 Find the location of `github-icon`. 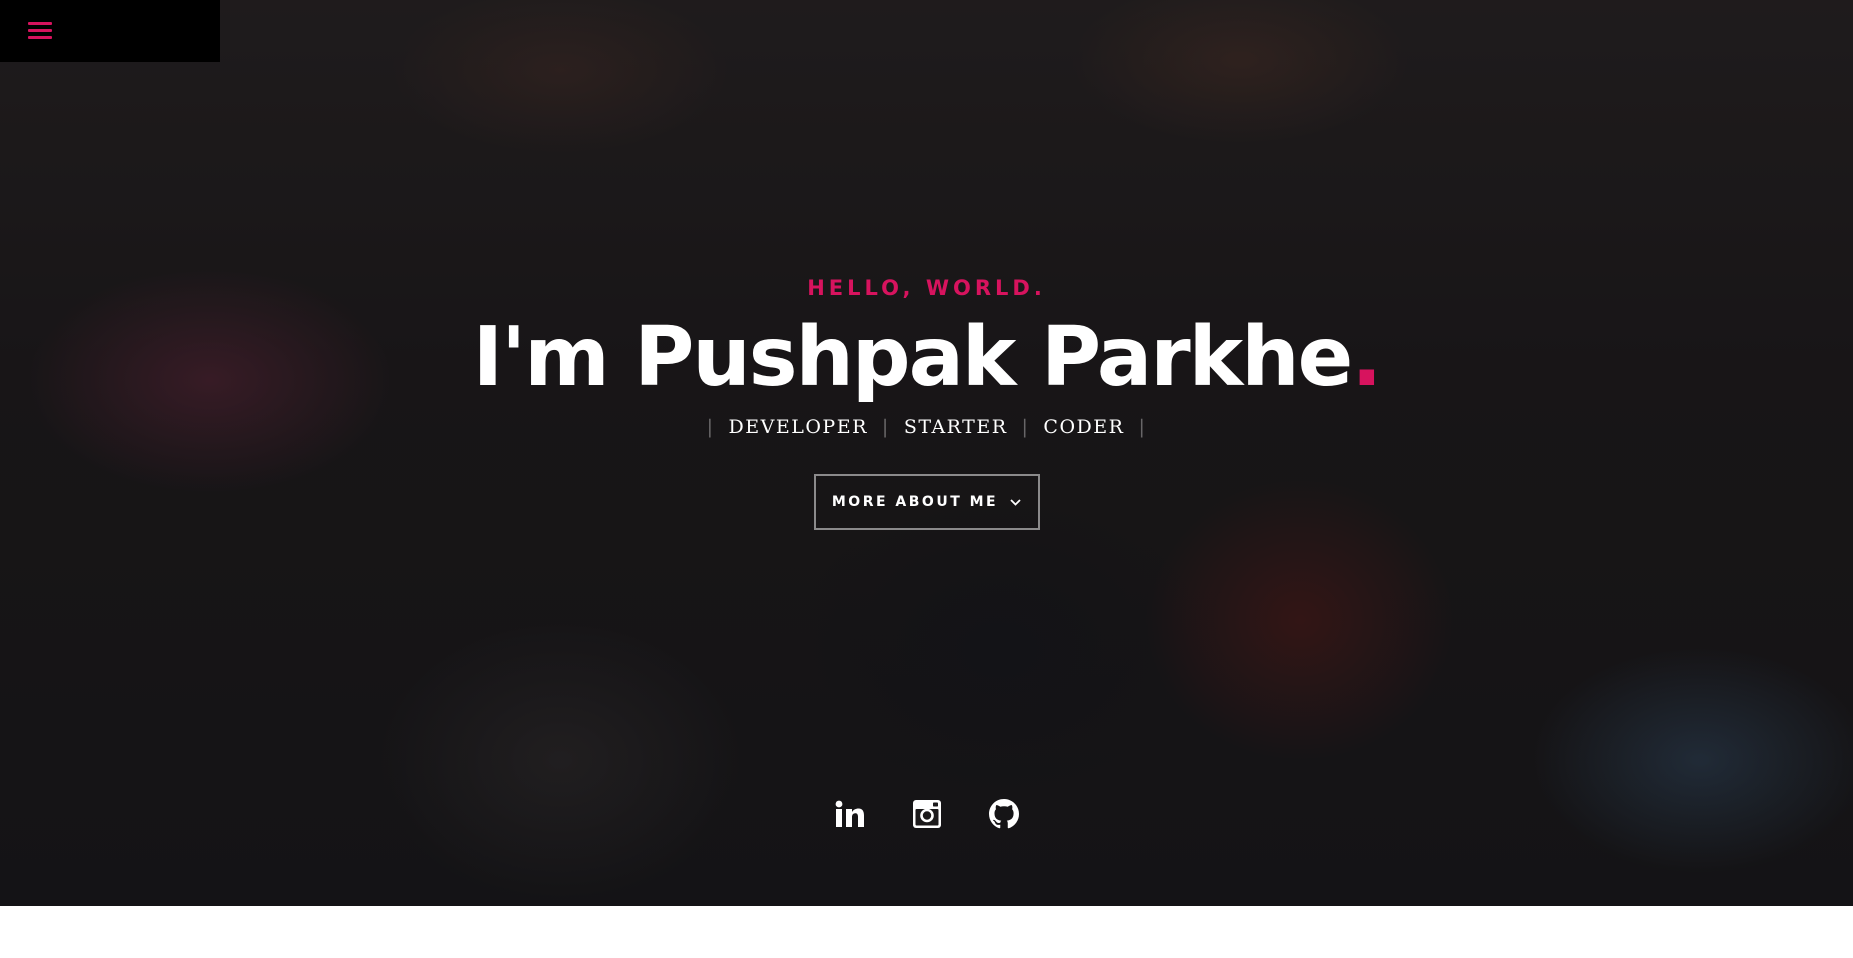

github-icon is located at coordinates (1003, 813).